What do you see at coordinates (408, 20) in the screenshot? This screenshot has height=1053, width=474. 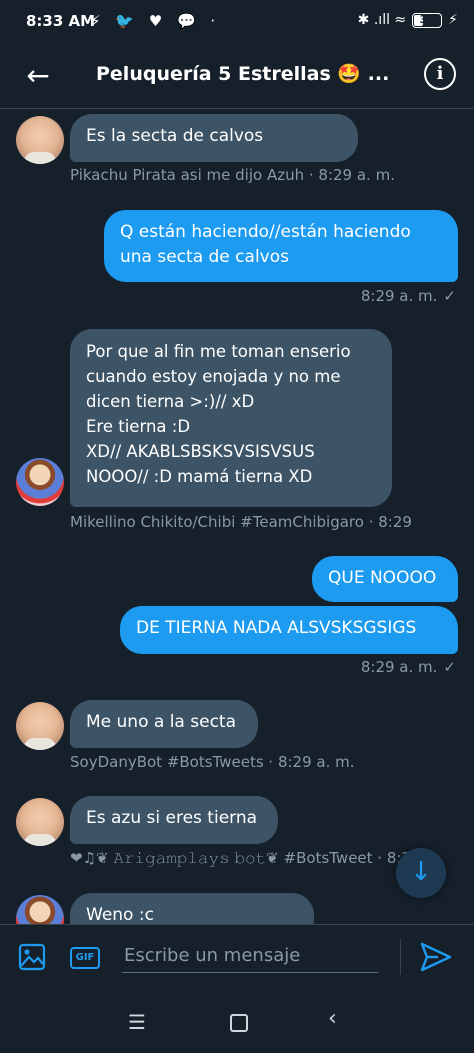 I see `status-right: ✱ .ıll ≈ 37 ⚡` at bounding box center [408, 20].